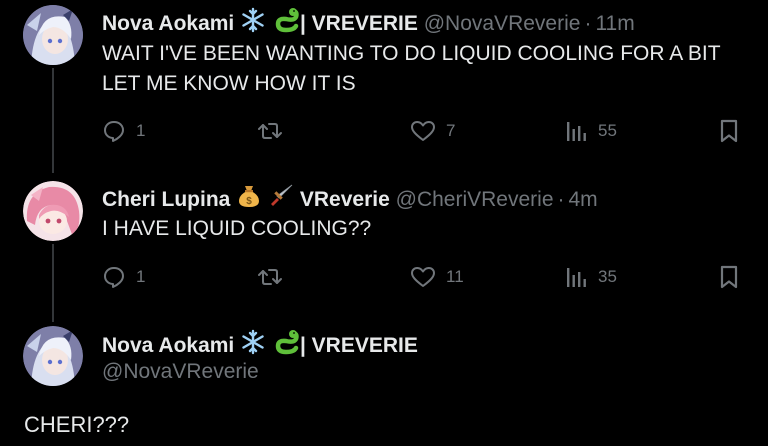 This screenshot has height=446, width=768. Describe the element at coordinates (451, 130) in the screenshot. I see `like-count: 7` at that location.